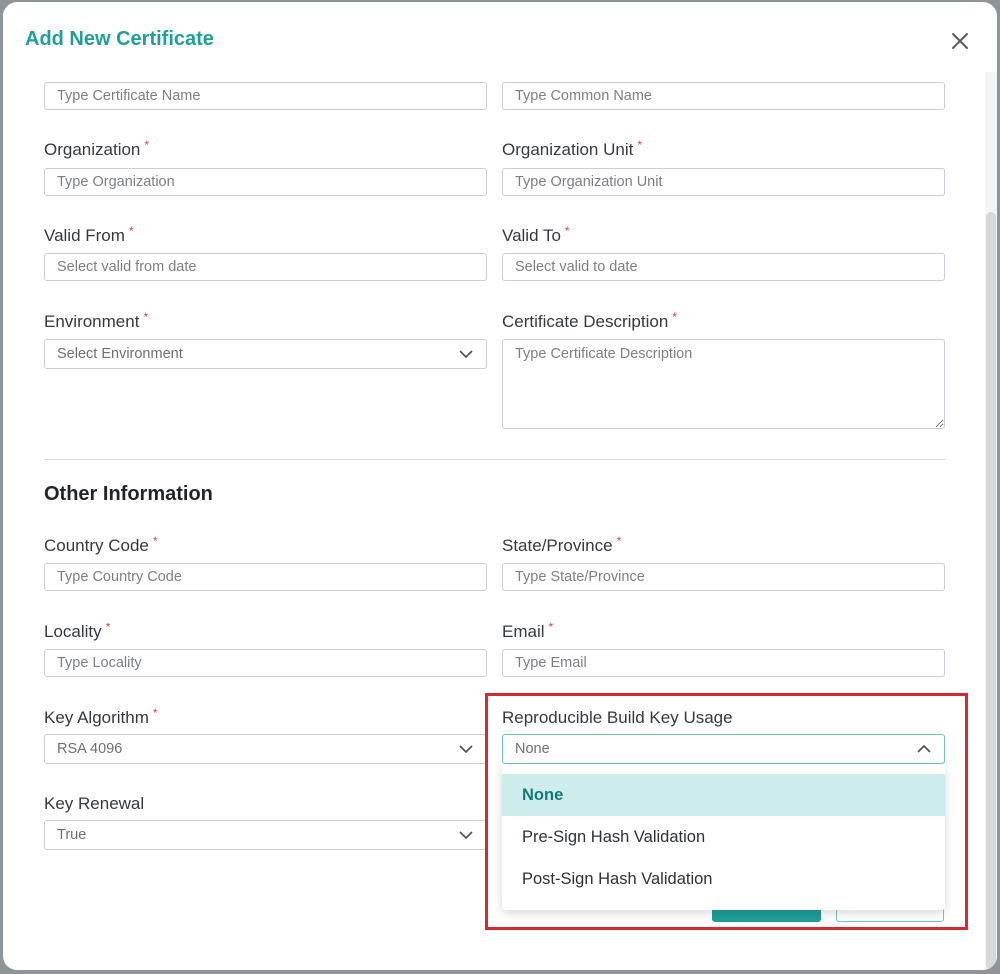  What do you see at coordinates (101, 544) in the screenshot?
I see `country-code-label: Country Code *` at bounding box center [101, 544].